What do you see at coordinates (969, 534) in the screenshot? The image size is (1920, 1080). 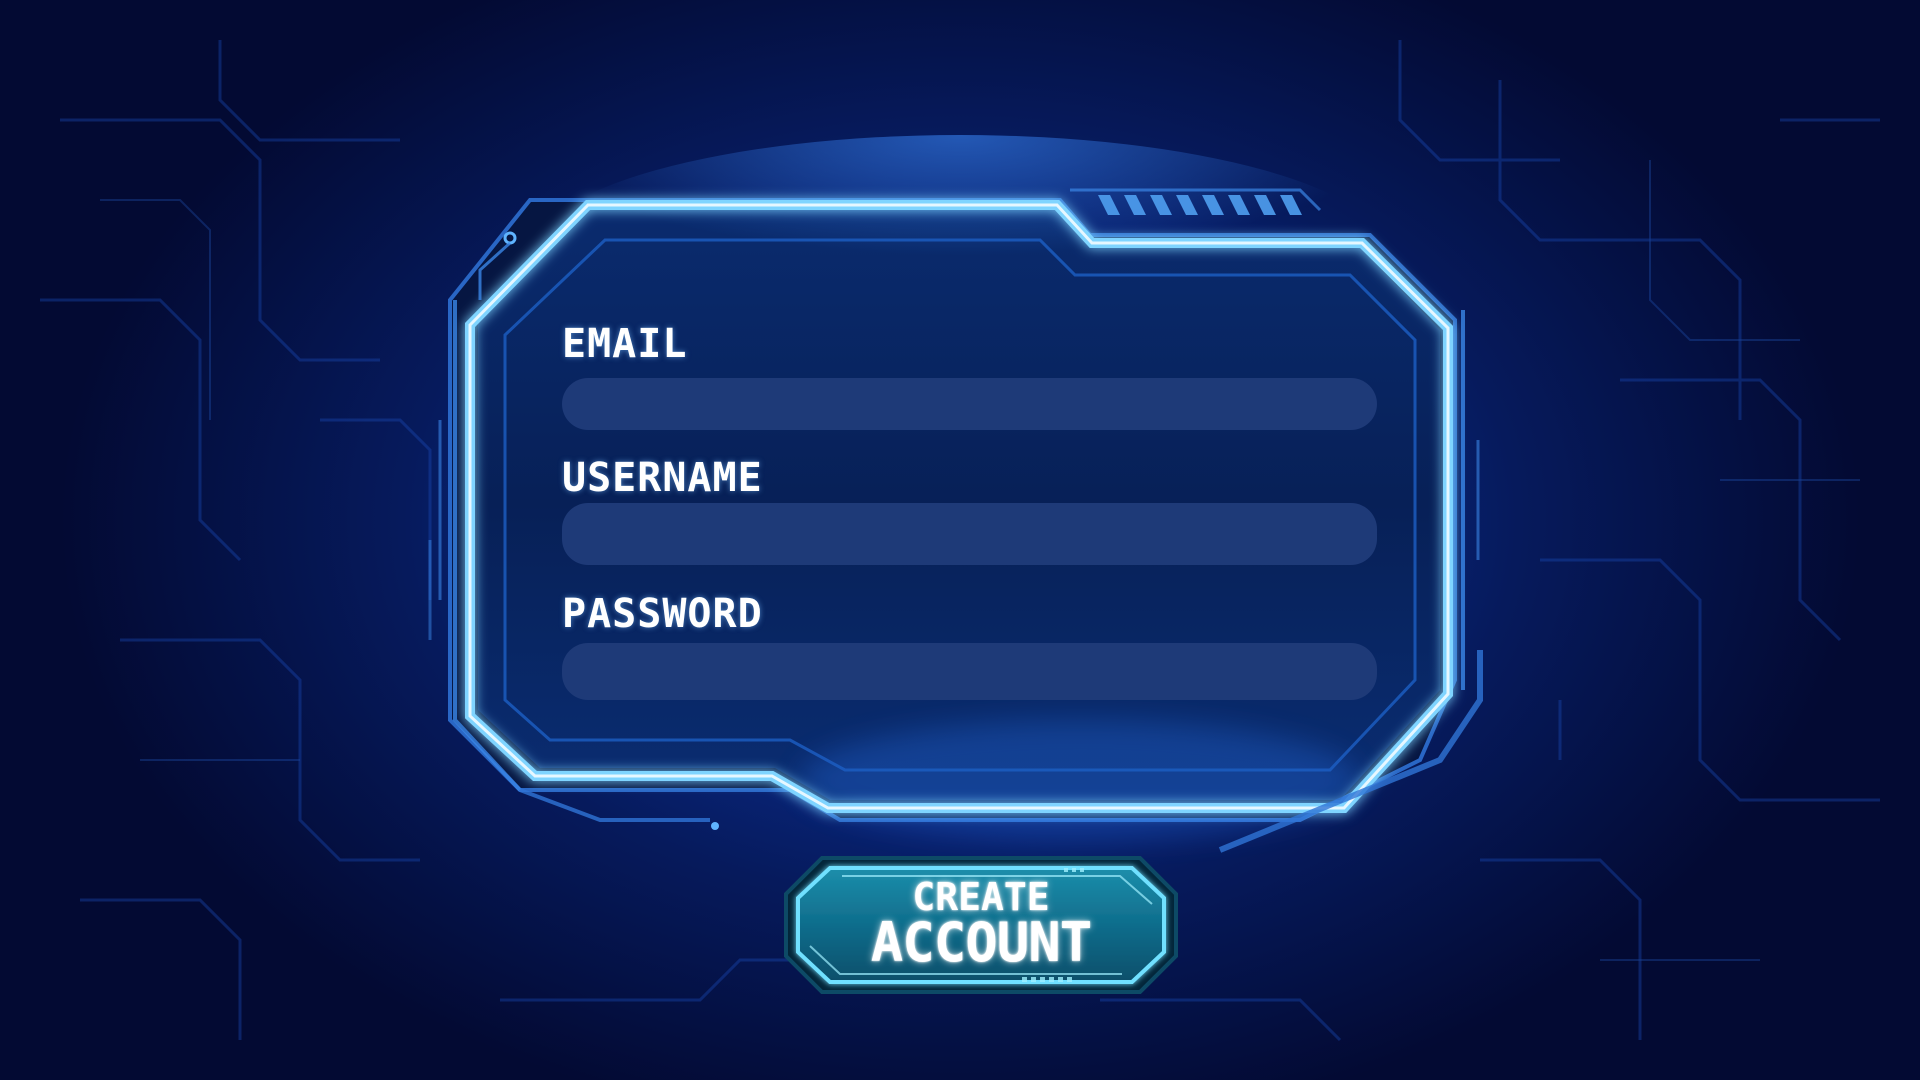 I see `username-input` at bounding box center [969, 534].